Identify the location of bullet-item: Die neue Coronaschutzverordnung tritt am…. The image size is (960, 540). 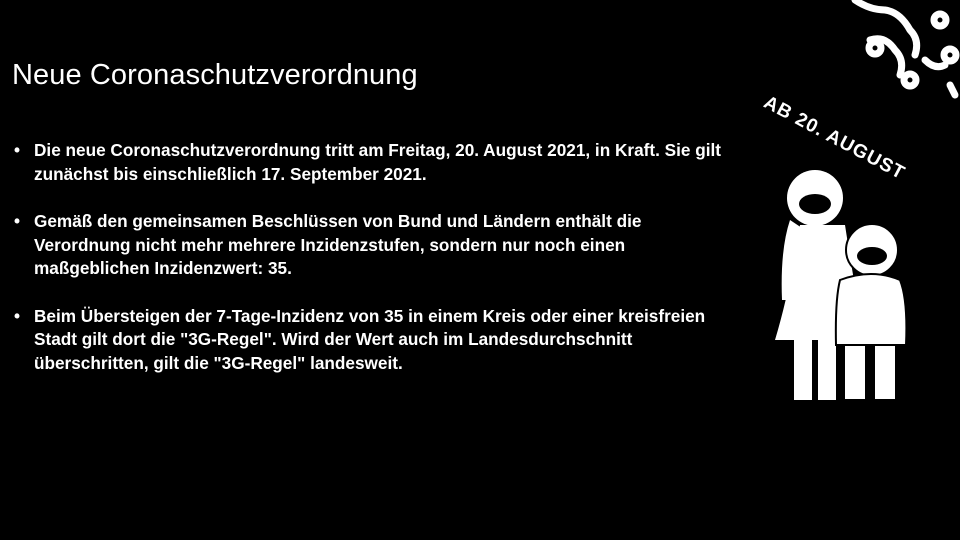
(374, 162).